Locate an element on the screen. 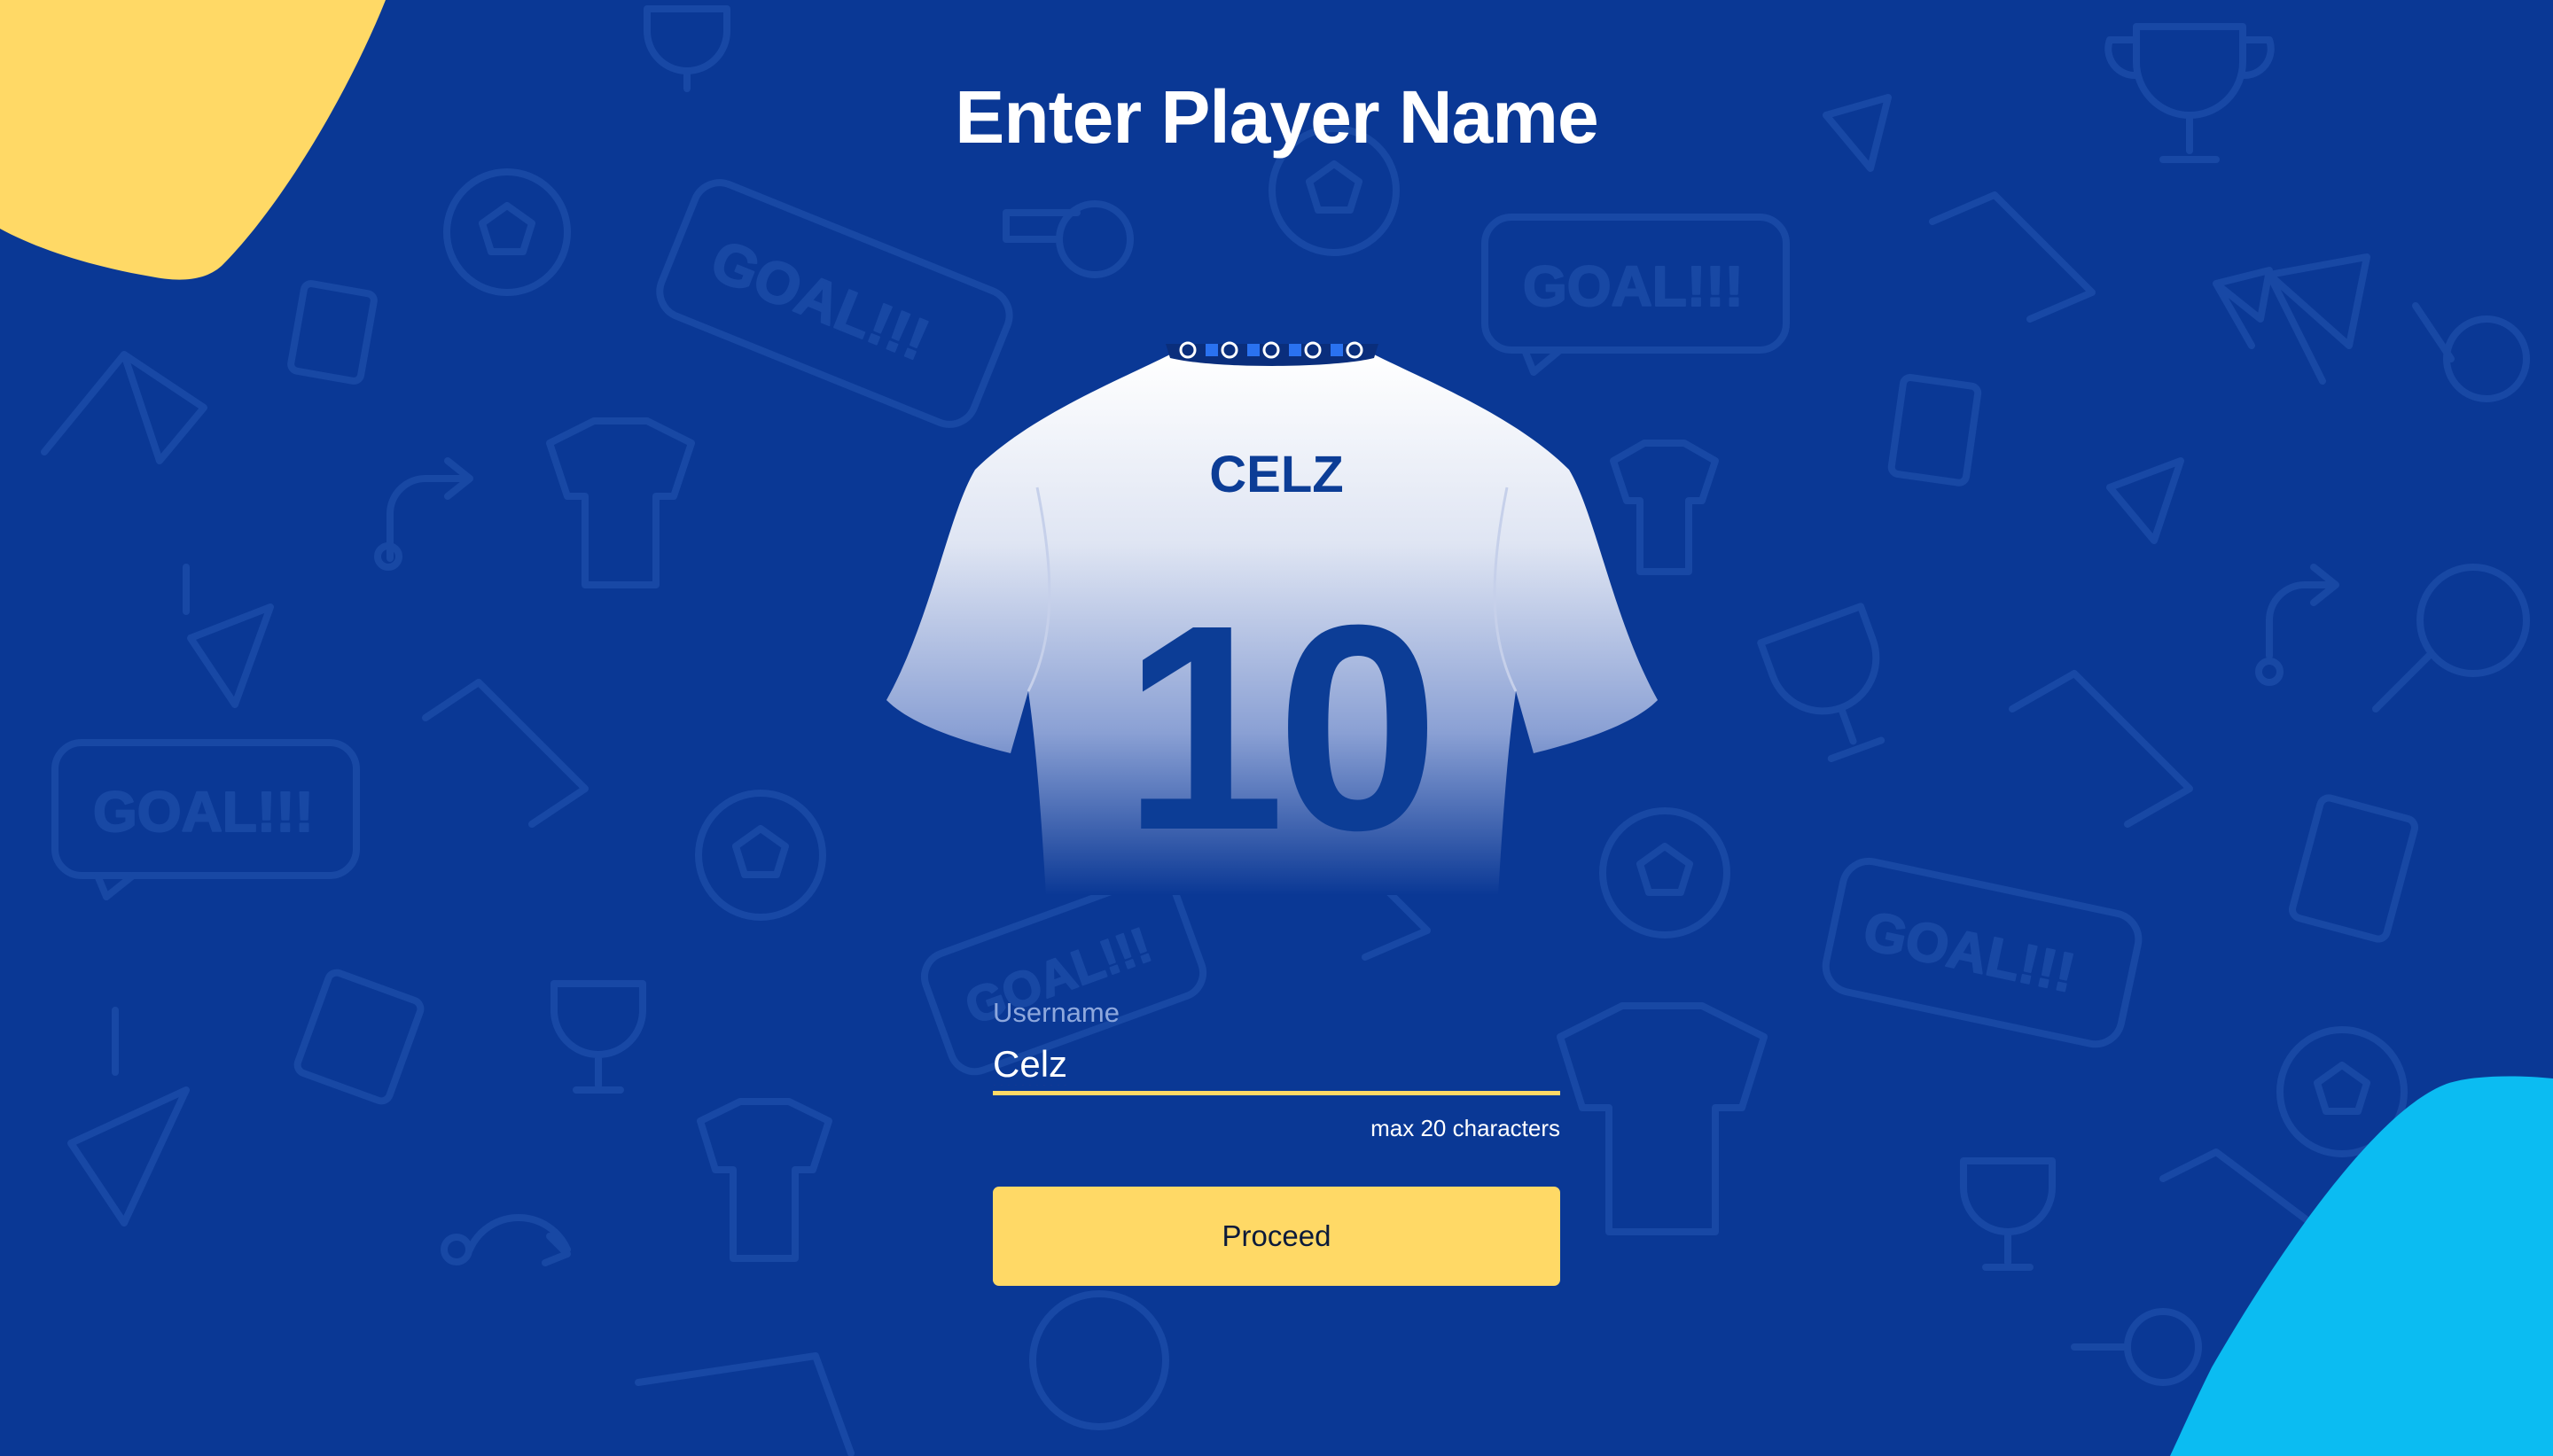 This screenshot has width=2553, height=1456. username-field-wrapper is located at coordinates (1276, 1069).